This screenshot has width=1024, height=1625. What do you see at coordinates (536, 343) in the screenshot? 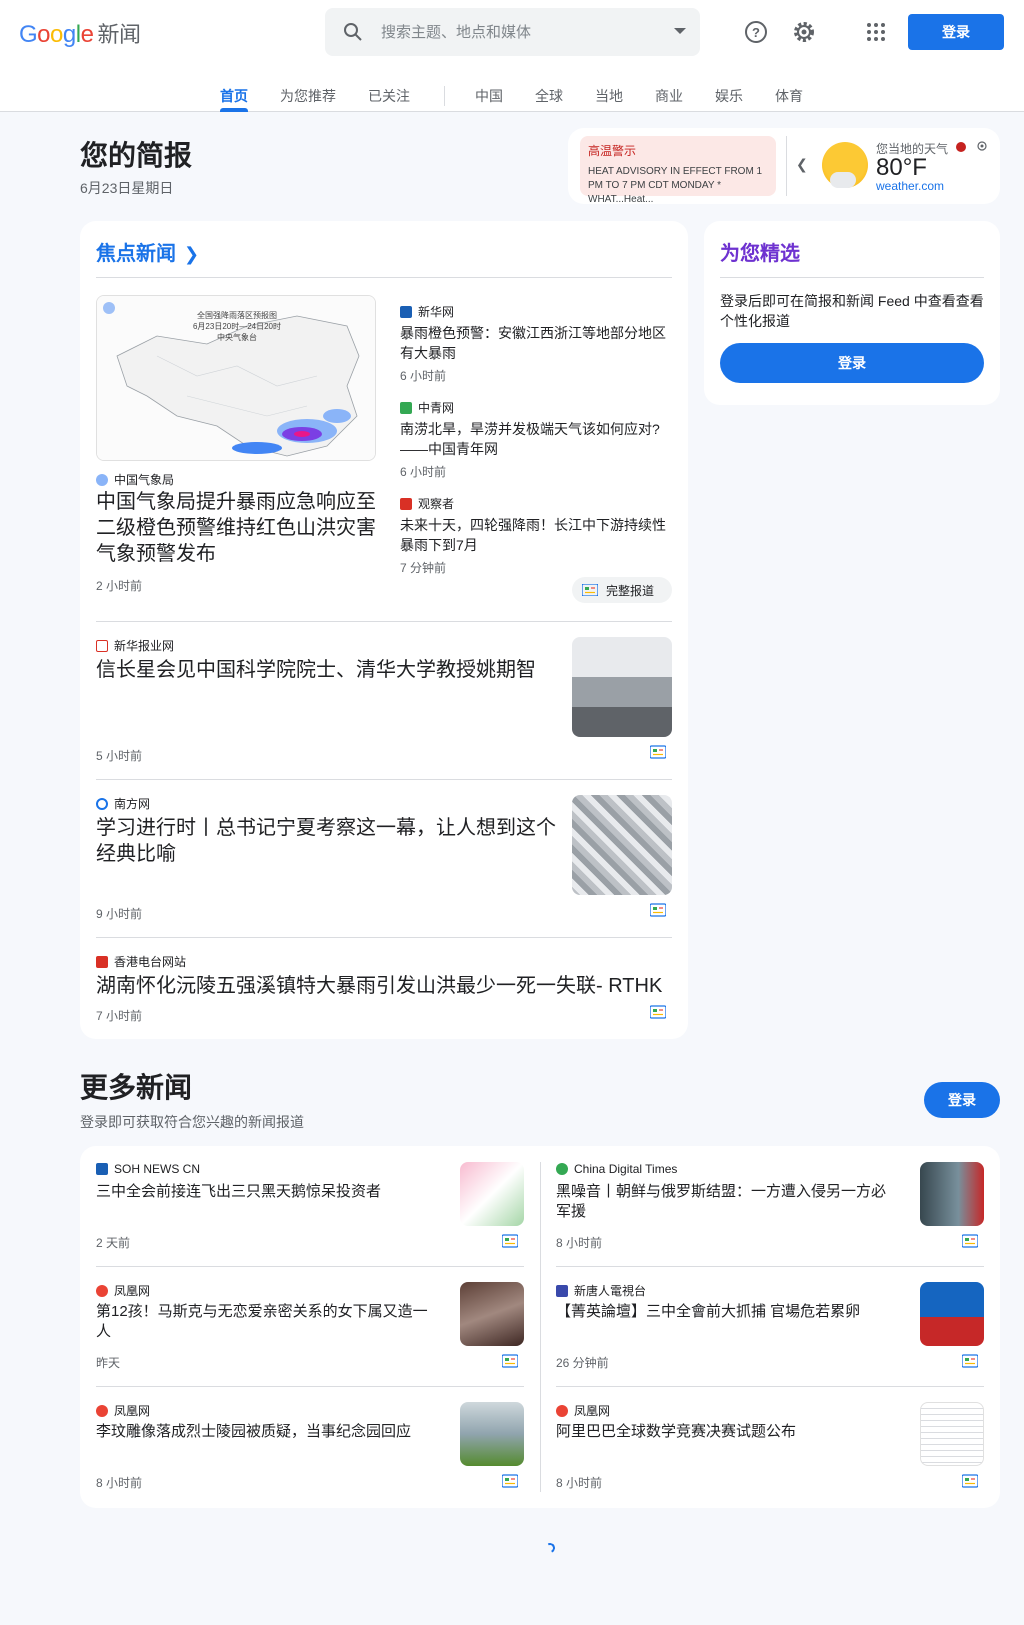
I see `story-title: 暴雨橙色预警：安徽江西浙江等地部分地区有大暴雨` at bounding box center [536, 343].